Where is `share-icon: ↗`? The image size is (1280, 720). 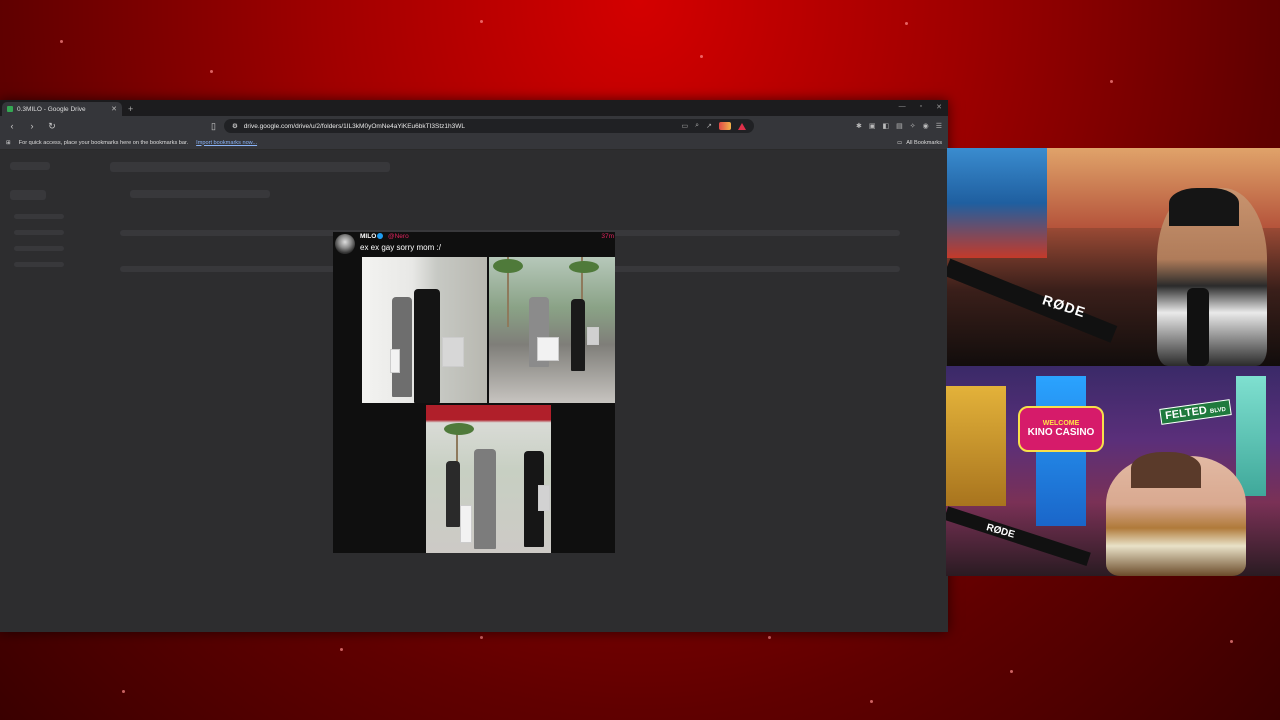
share-icon: ↗ is located at coordinates (709, 126).